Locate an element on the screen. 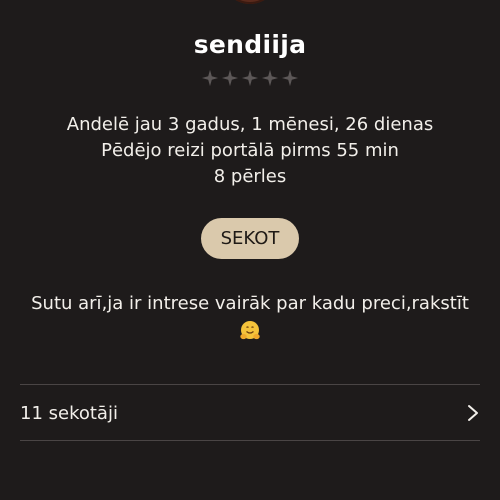  follow-button: SEKOT is located at coordinates (250, 238).